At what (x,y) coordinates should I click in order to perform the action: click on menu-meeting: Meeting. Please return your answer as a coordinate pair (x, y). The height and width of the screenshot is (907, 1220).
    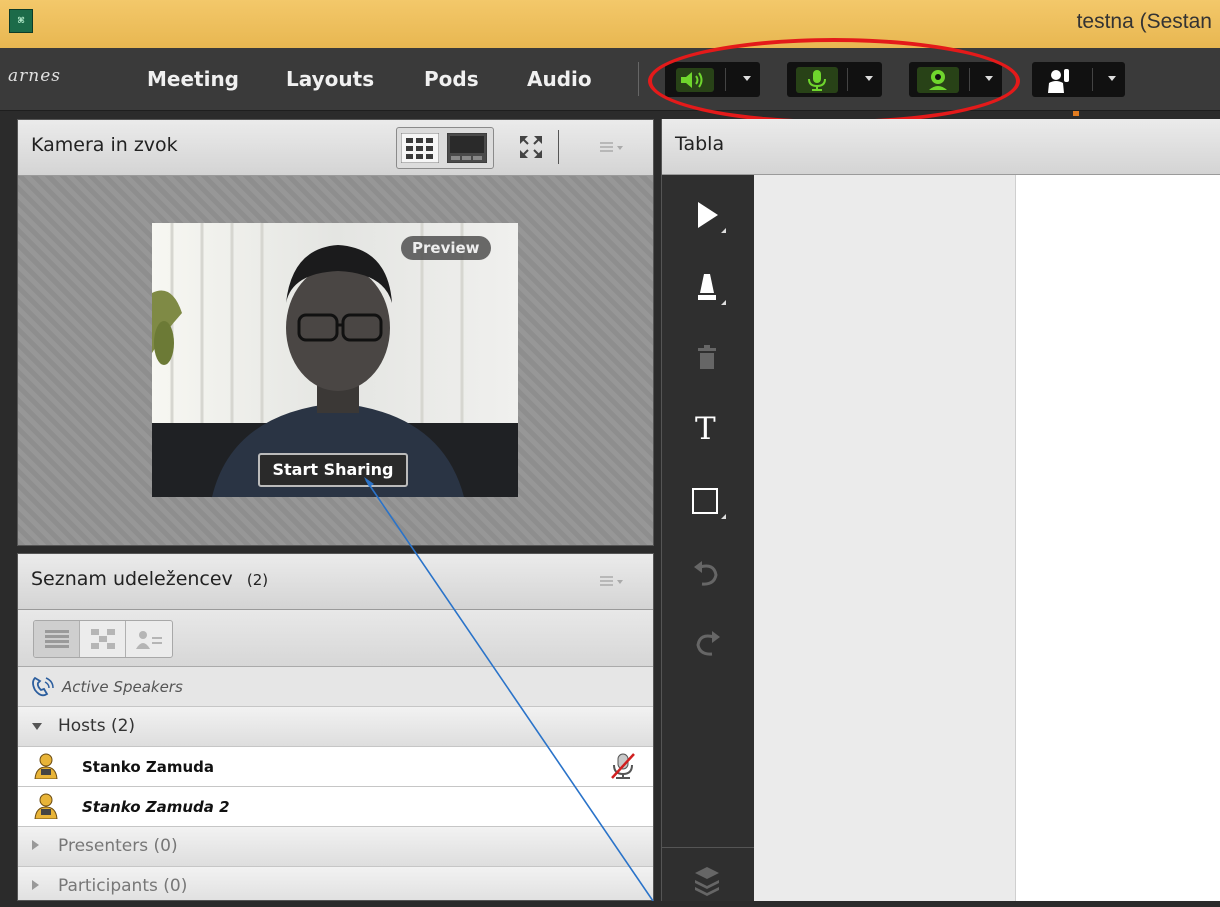
    Looking at the image, I should click on (193, 79).